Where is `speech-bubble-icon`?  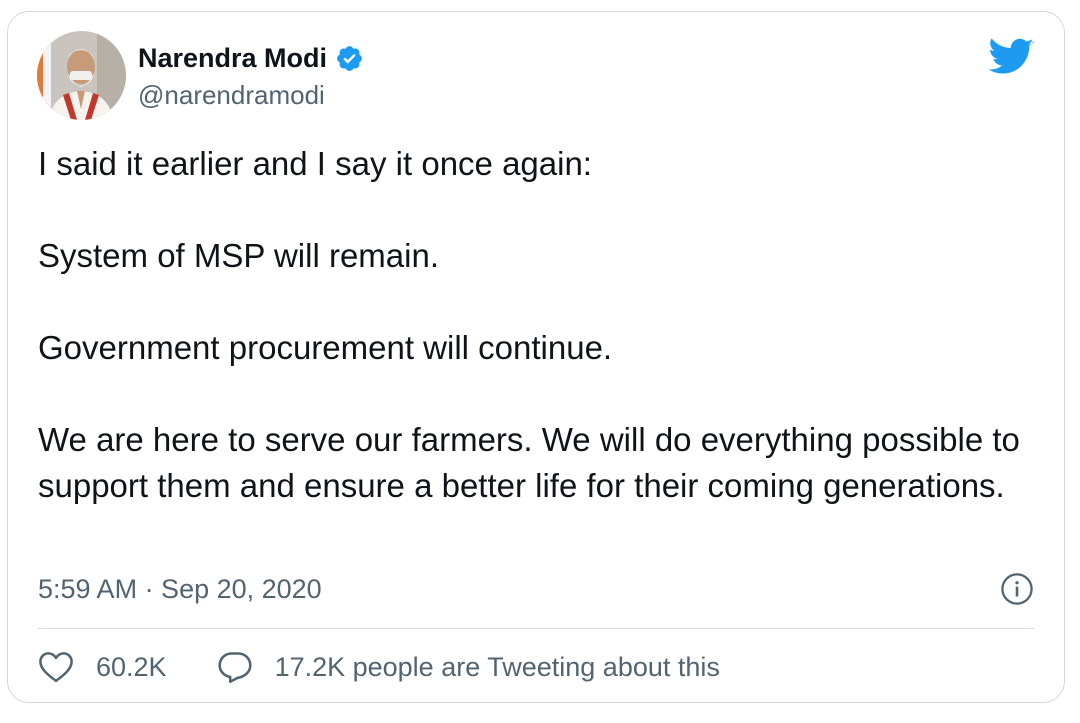 speech-bubble-icon is located at coordinates (234, 667).